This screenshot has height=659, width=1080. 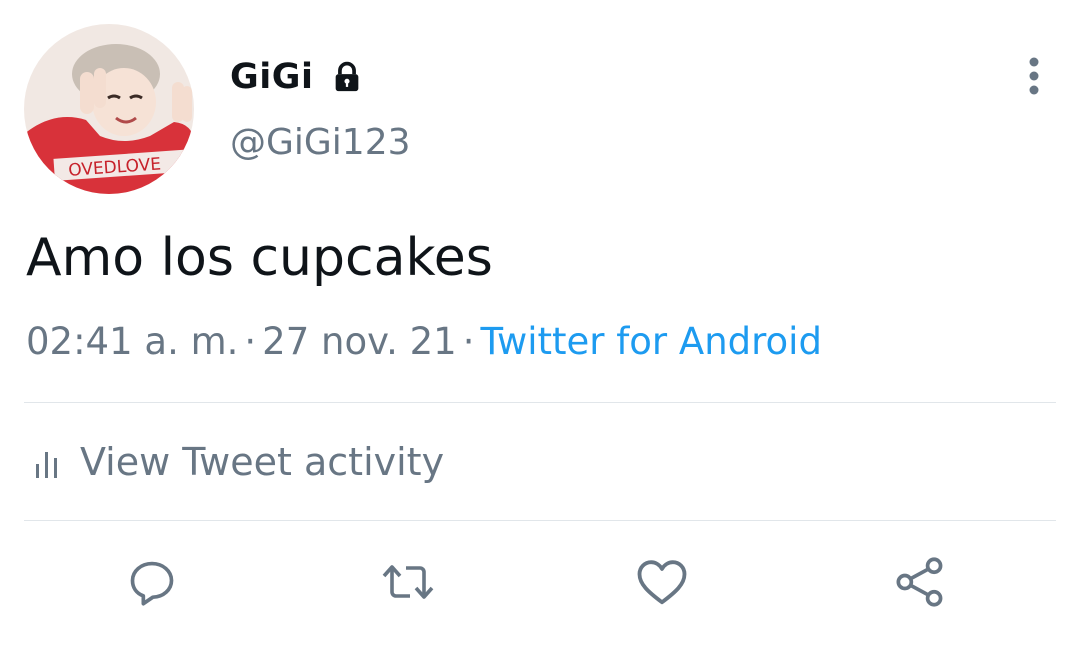 What do you see at coordinates (262, 462) in the screenshot?
I see `view-tweet-activity-label: View Tweet activity` at bounding box center [262, 462].